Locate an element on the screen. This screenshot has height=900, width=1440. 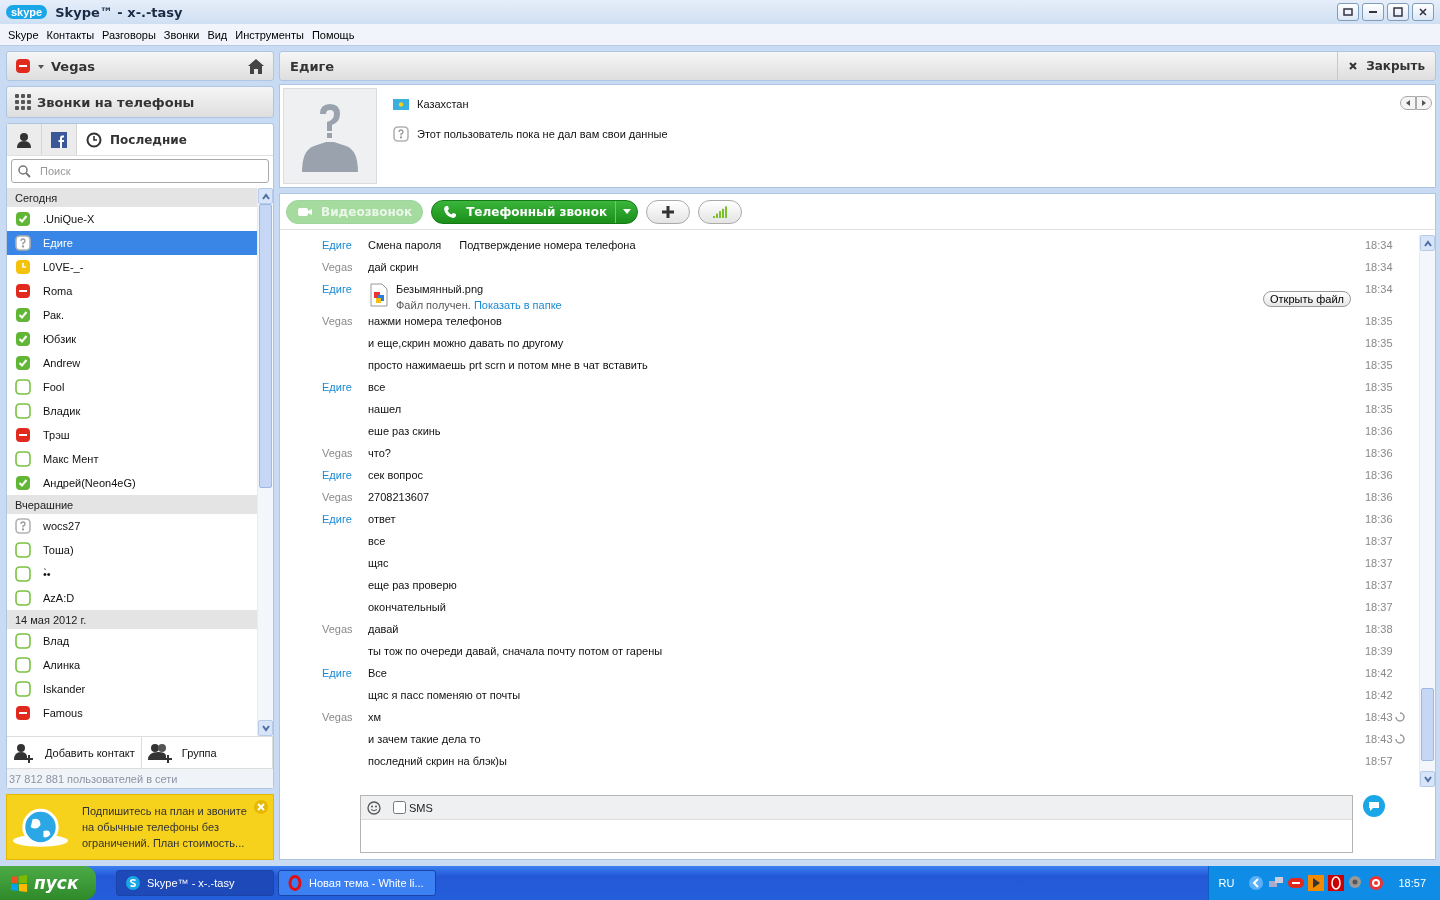
search-field: Поиск is located at coordinates (140, 171).